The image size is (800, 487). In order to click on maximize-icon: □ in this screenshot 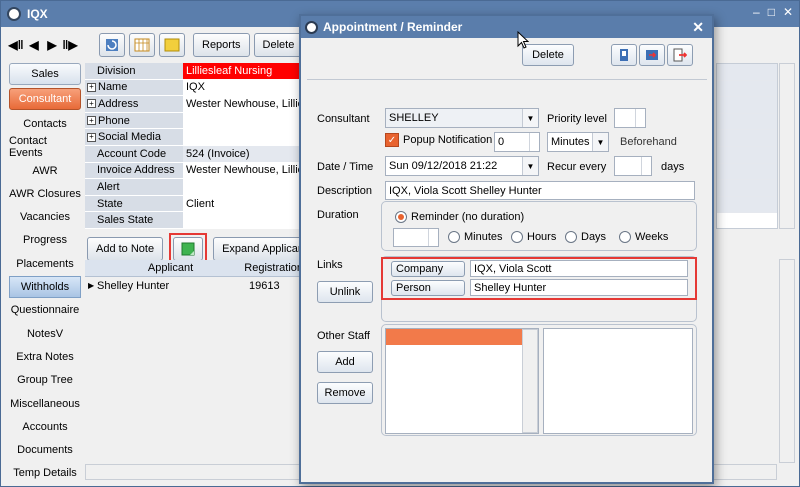, I will do `click(771, 12)`.